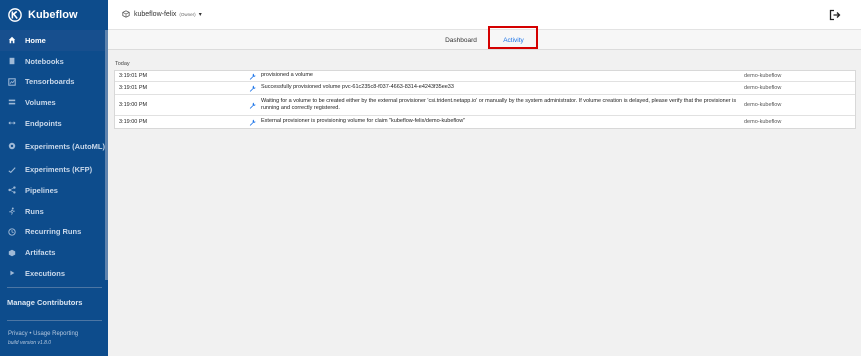 This screenshot has width=861, height=356. I want to click on manage-contributors-link: Manage Contributors, so click(44, 302).